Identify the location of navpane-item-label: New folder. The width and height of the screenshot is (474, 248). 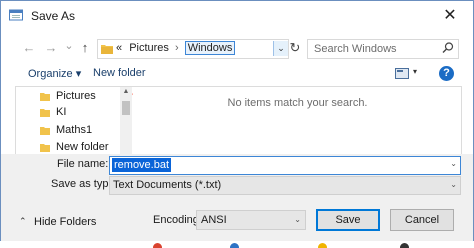
(82, 147).